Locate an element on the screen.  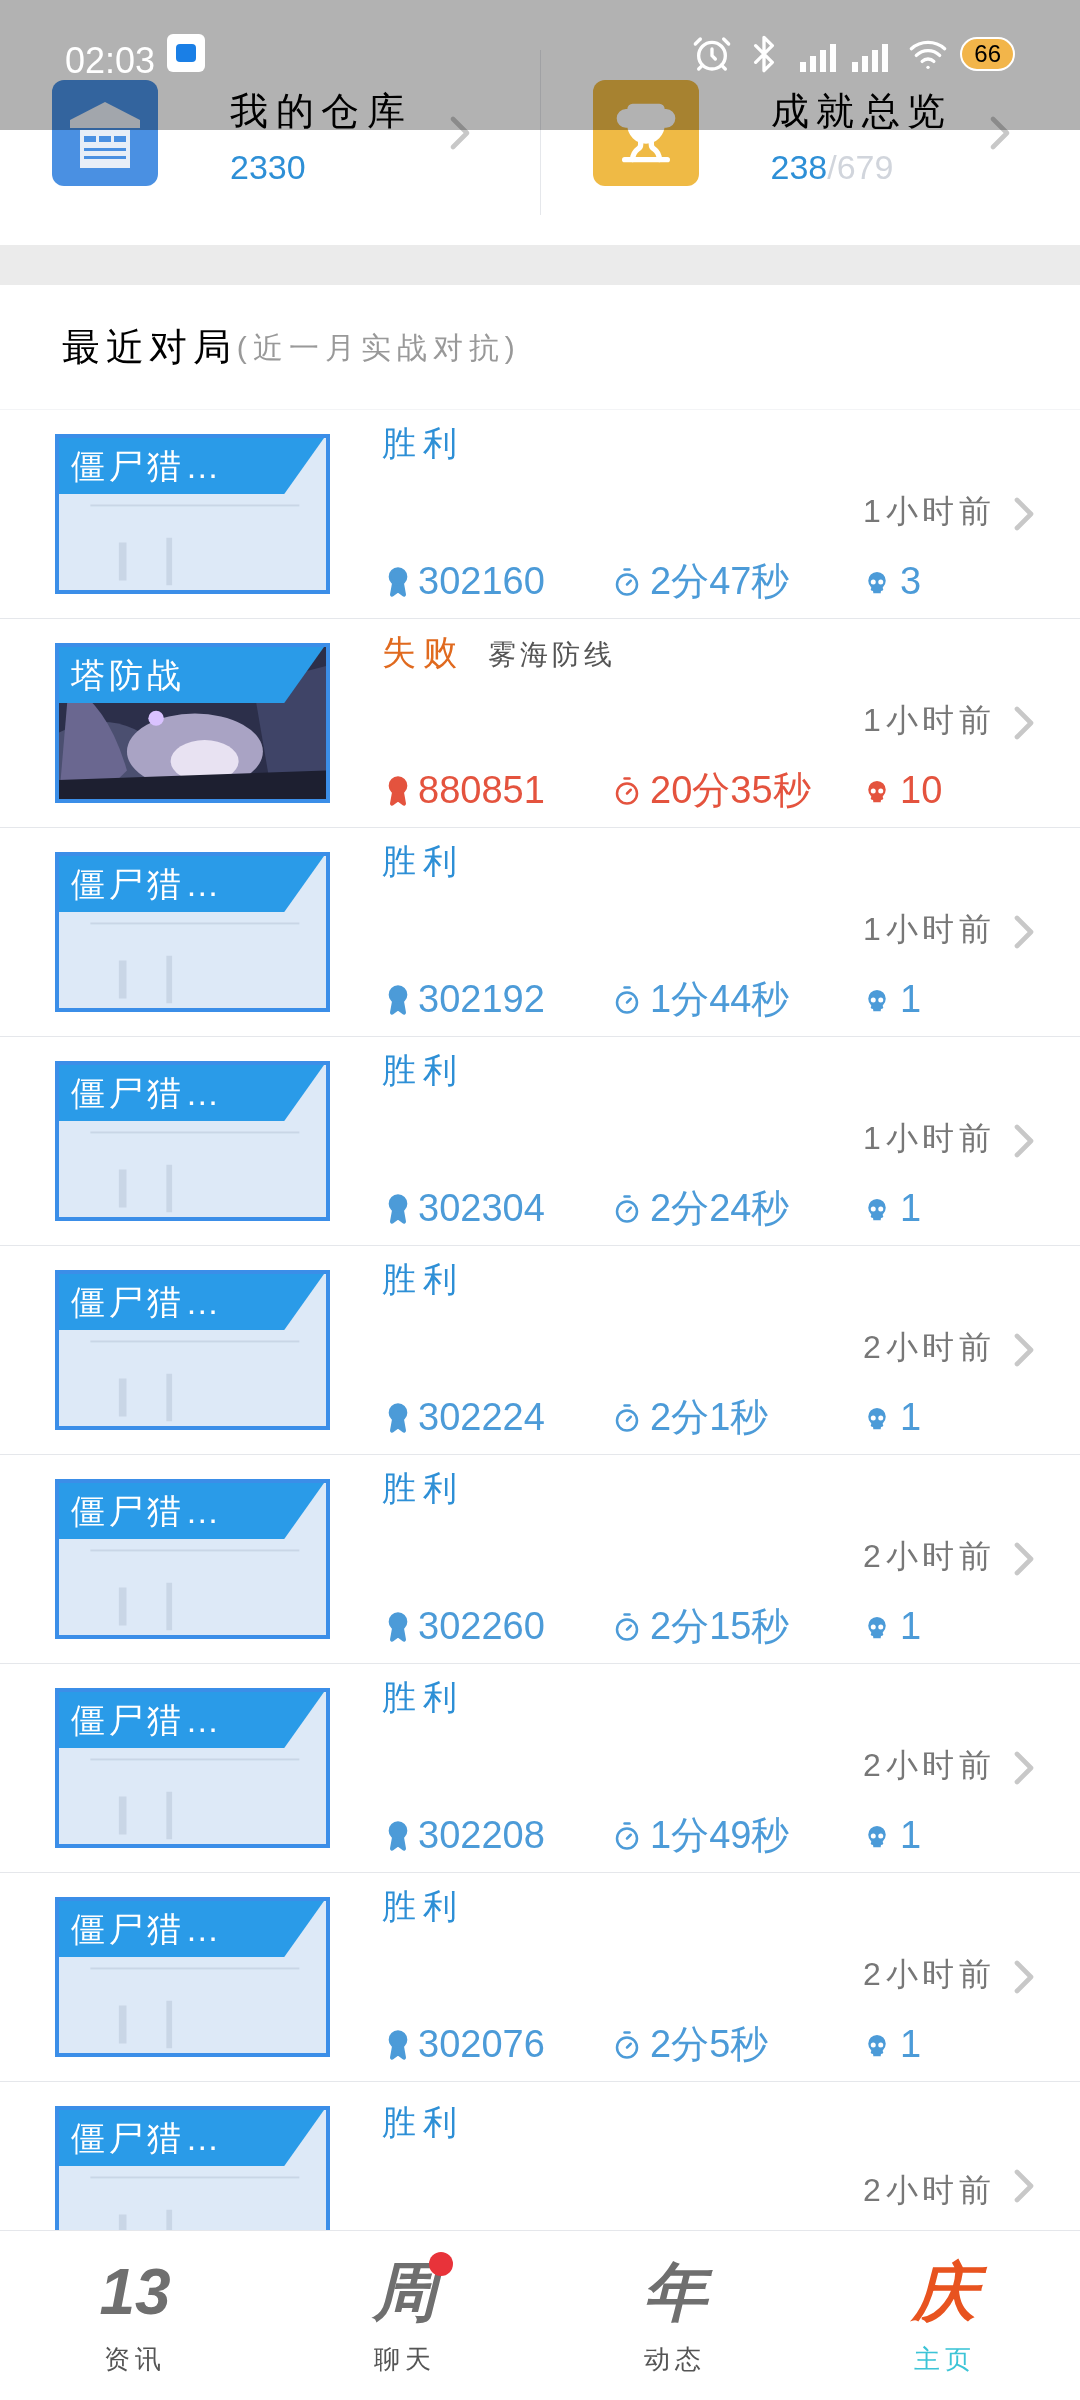
section-title: 最近对局 is located at coordinates (149, 347).